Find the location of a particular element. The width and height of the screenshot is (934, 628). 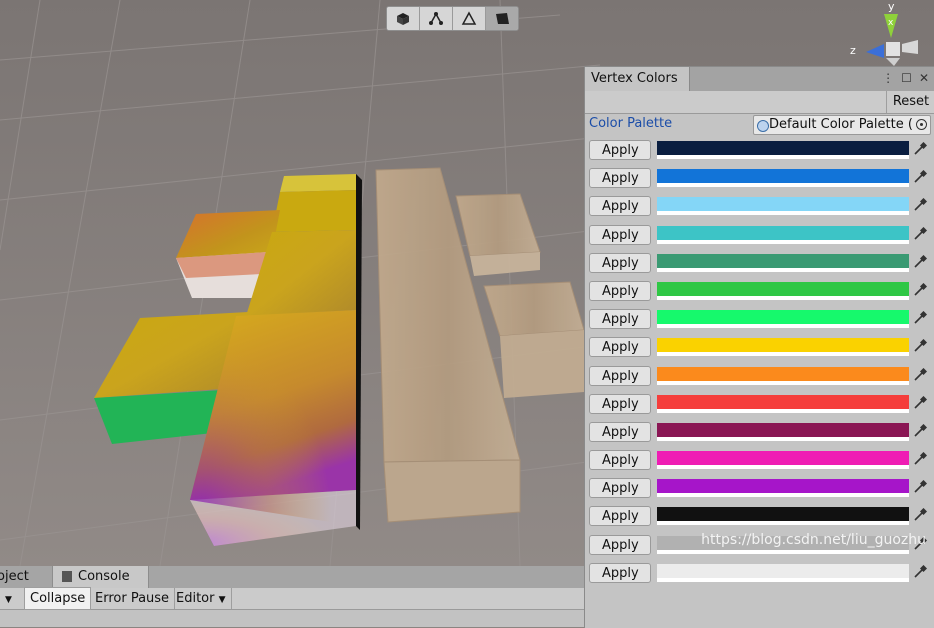

collapse-button: Collapse is located at coordinates (58, 598).